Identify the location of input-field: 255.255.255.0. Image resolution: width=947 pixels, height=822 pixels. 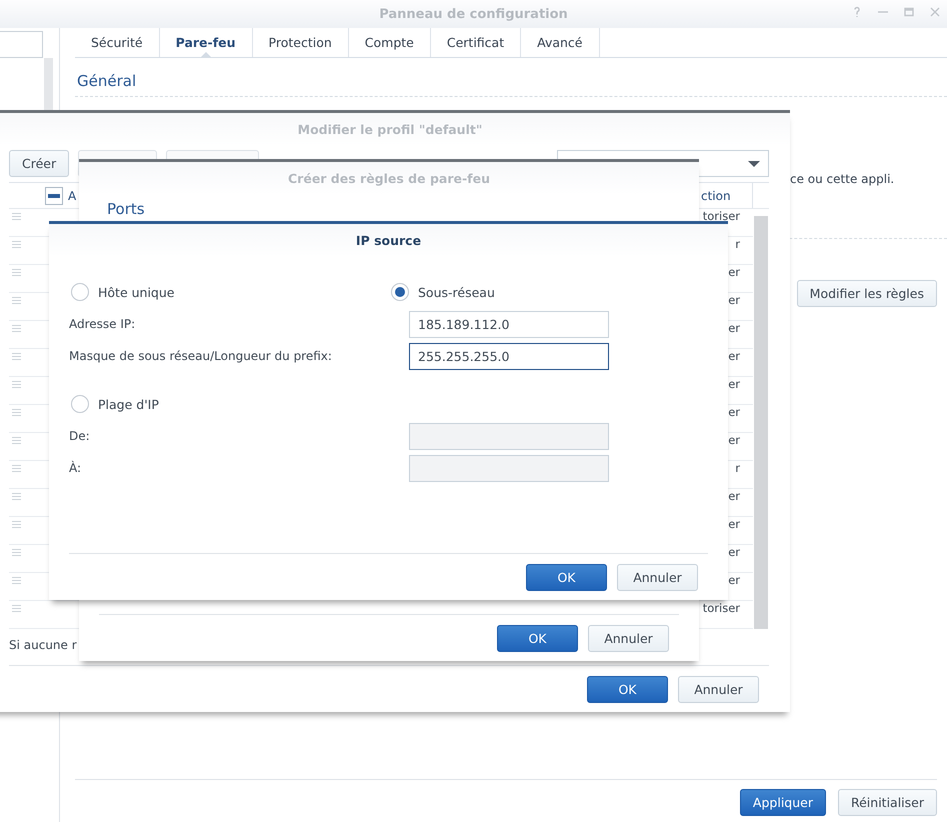
(509, 356).